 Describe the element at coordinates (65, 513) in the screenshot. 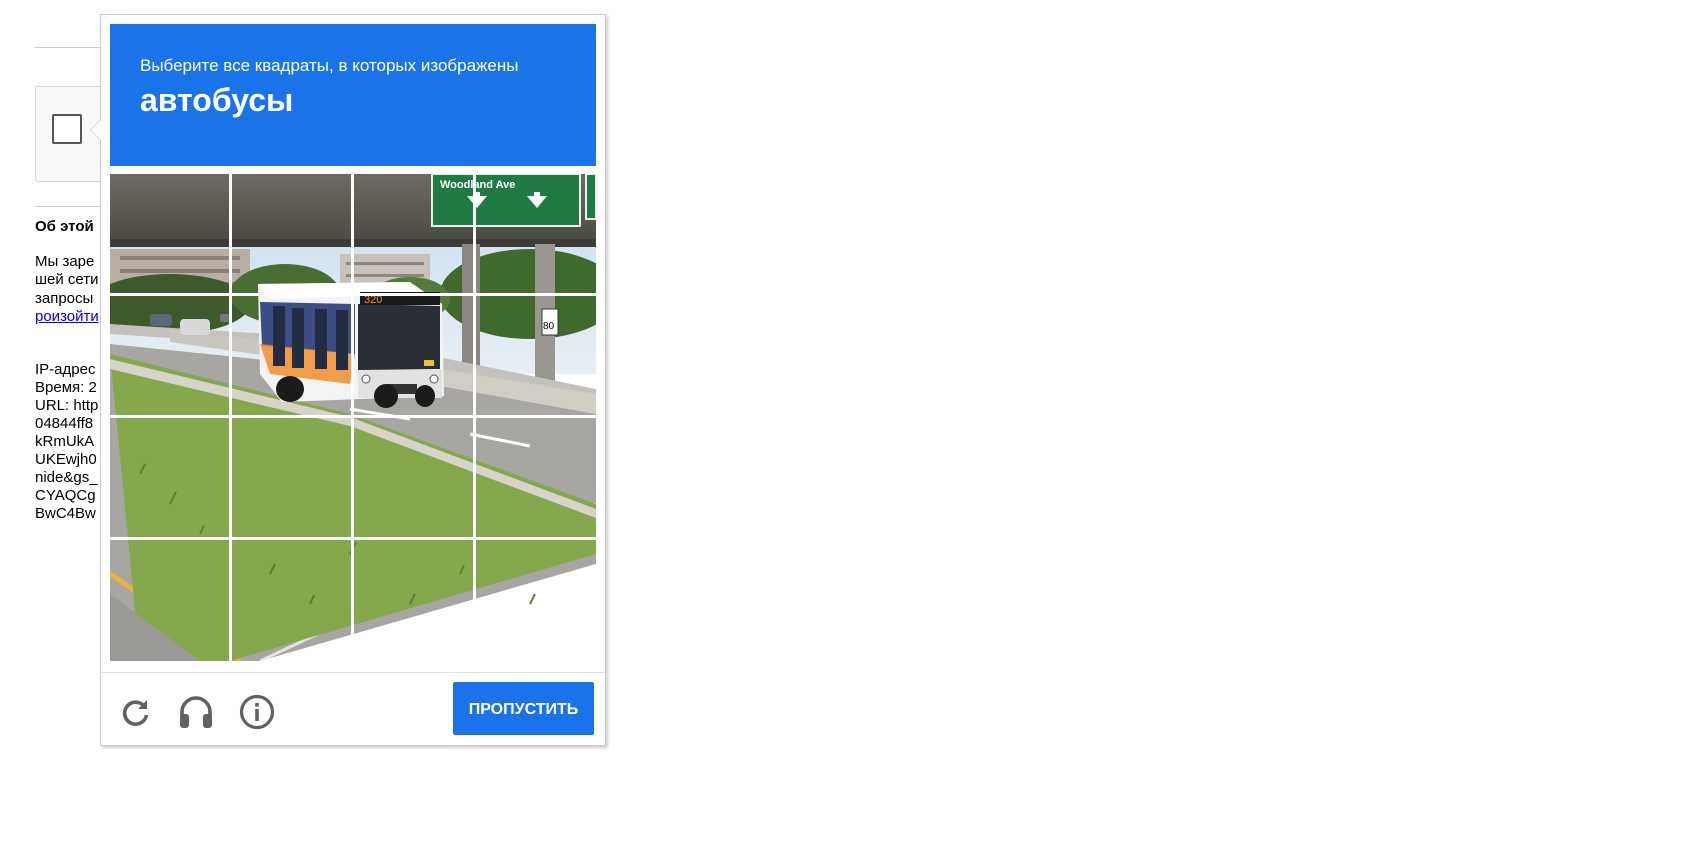

I see `info-line: BwC4Bw` at that location.